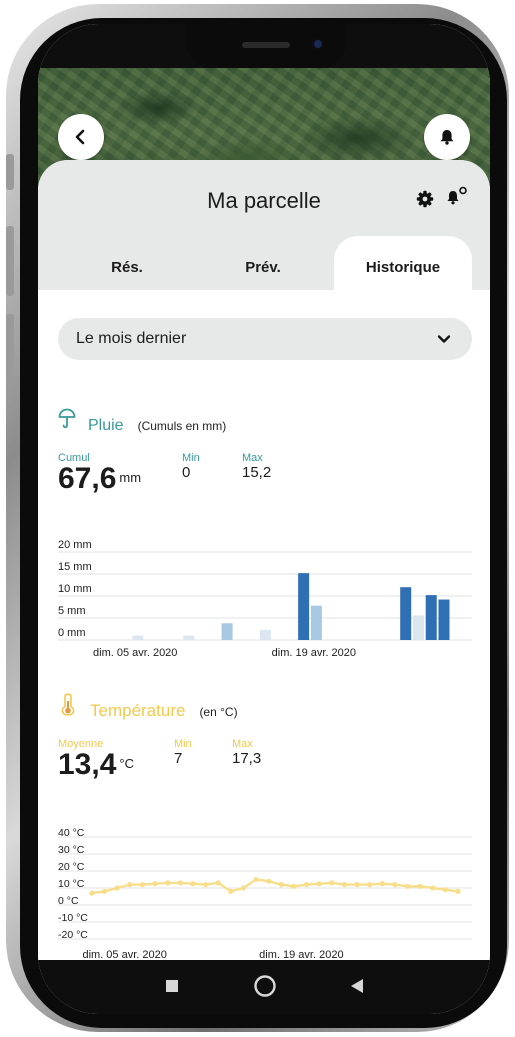  What do you see at coordinates (87, 478) in the screenshot?
I see `rain-cumul-value: 67,6` at bounding box center [87, 478].